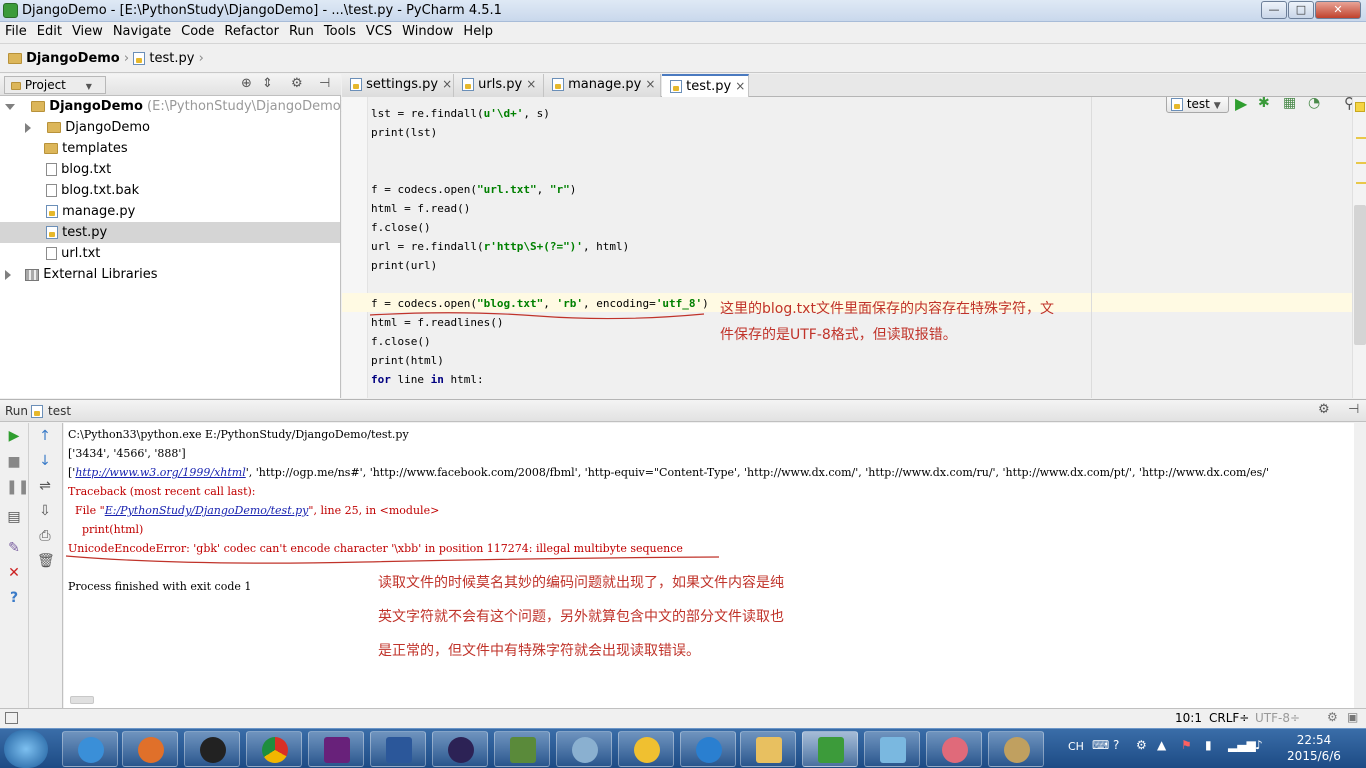 The image size is (1366, 768). I want to click on locate-icon: ⊕, so click(246, 83).